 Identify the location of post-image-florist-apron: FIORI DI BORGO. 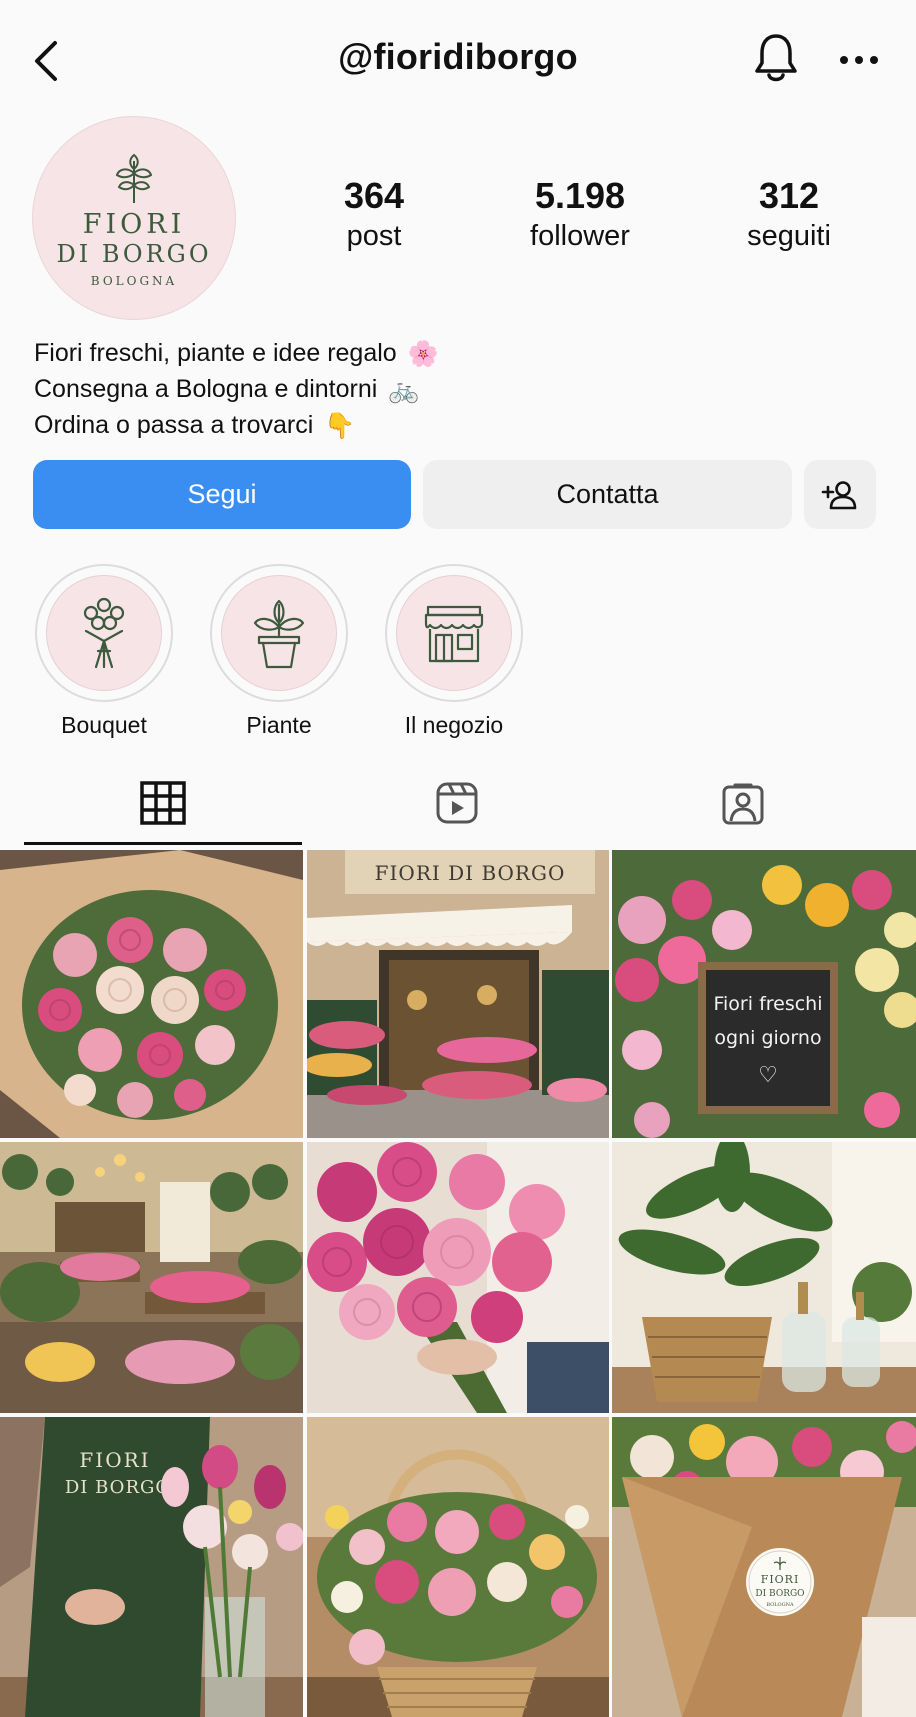
(151, 1567).